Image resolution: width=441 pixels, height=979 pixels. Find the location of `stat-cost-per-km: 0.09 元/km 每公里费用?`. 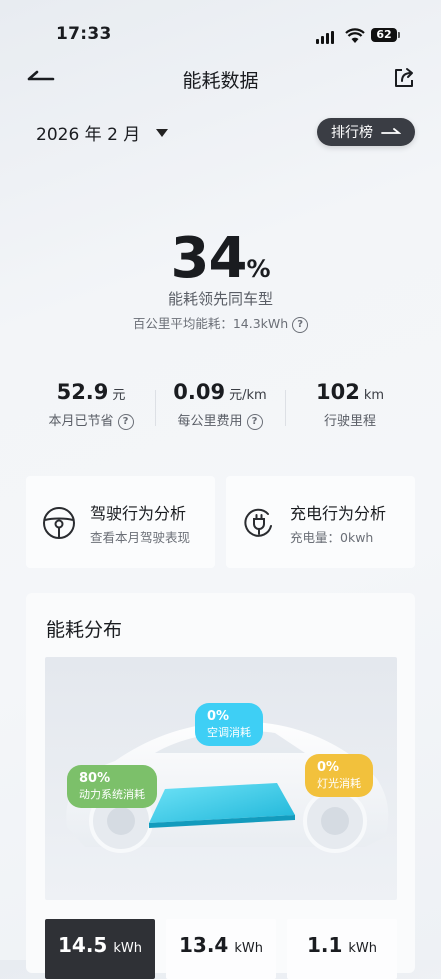

stat-cost-per-km: 0.09 元/km 每公里费用? is located at coordinates (220, 405).